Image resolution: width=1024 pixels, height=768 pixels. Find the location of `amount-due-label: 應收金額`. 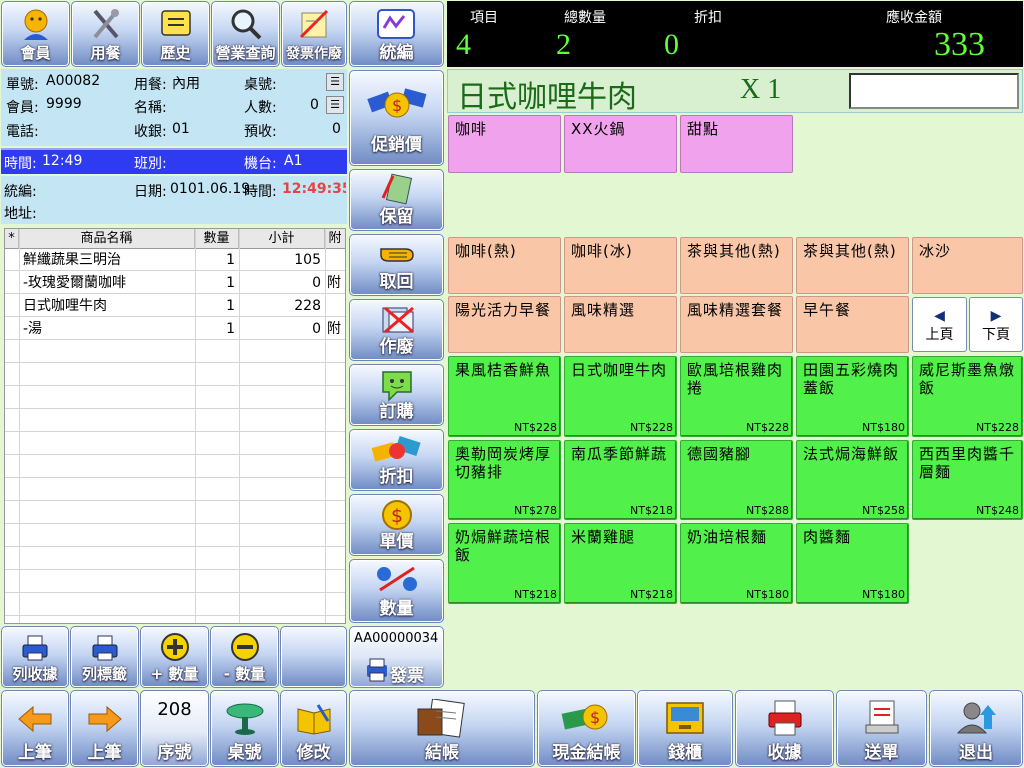

amount-due-label: 應收金額 is located at coordinates (914, 18).